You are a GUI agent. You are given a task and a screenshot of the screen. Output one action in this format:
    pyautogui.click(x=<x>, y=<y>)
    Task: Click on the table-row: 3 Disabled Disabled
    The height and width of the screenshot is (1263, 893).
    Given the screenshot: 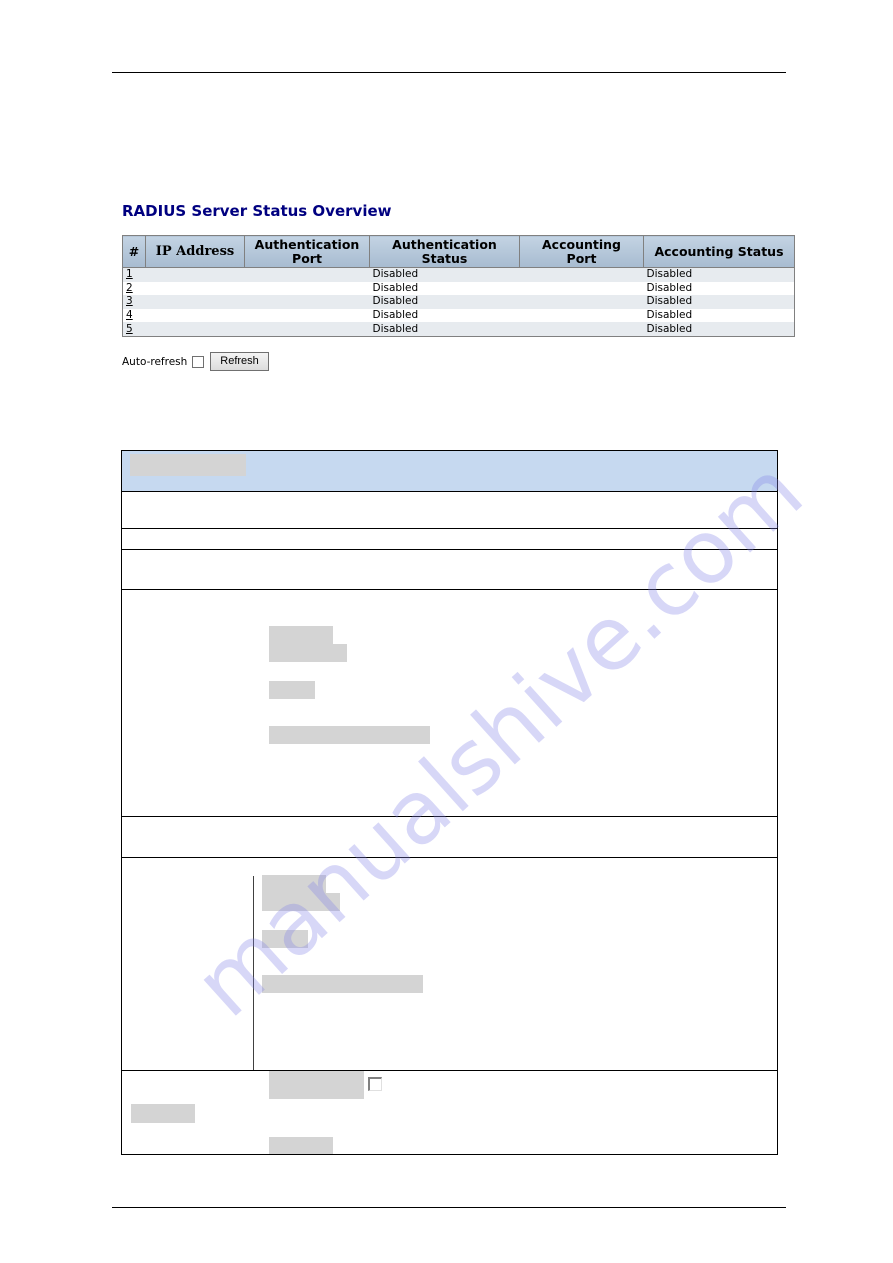 What is the action you would take?
    pyautogui.click(x=458, y=302)
    